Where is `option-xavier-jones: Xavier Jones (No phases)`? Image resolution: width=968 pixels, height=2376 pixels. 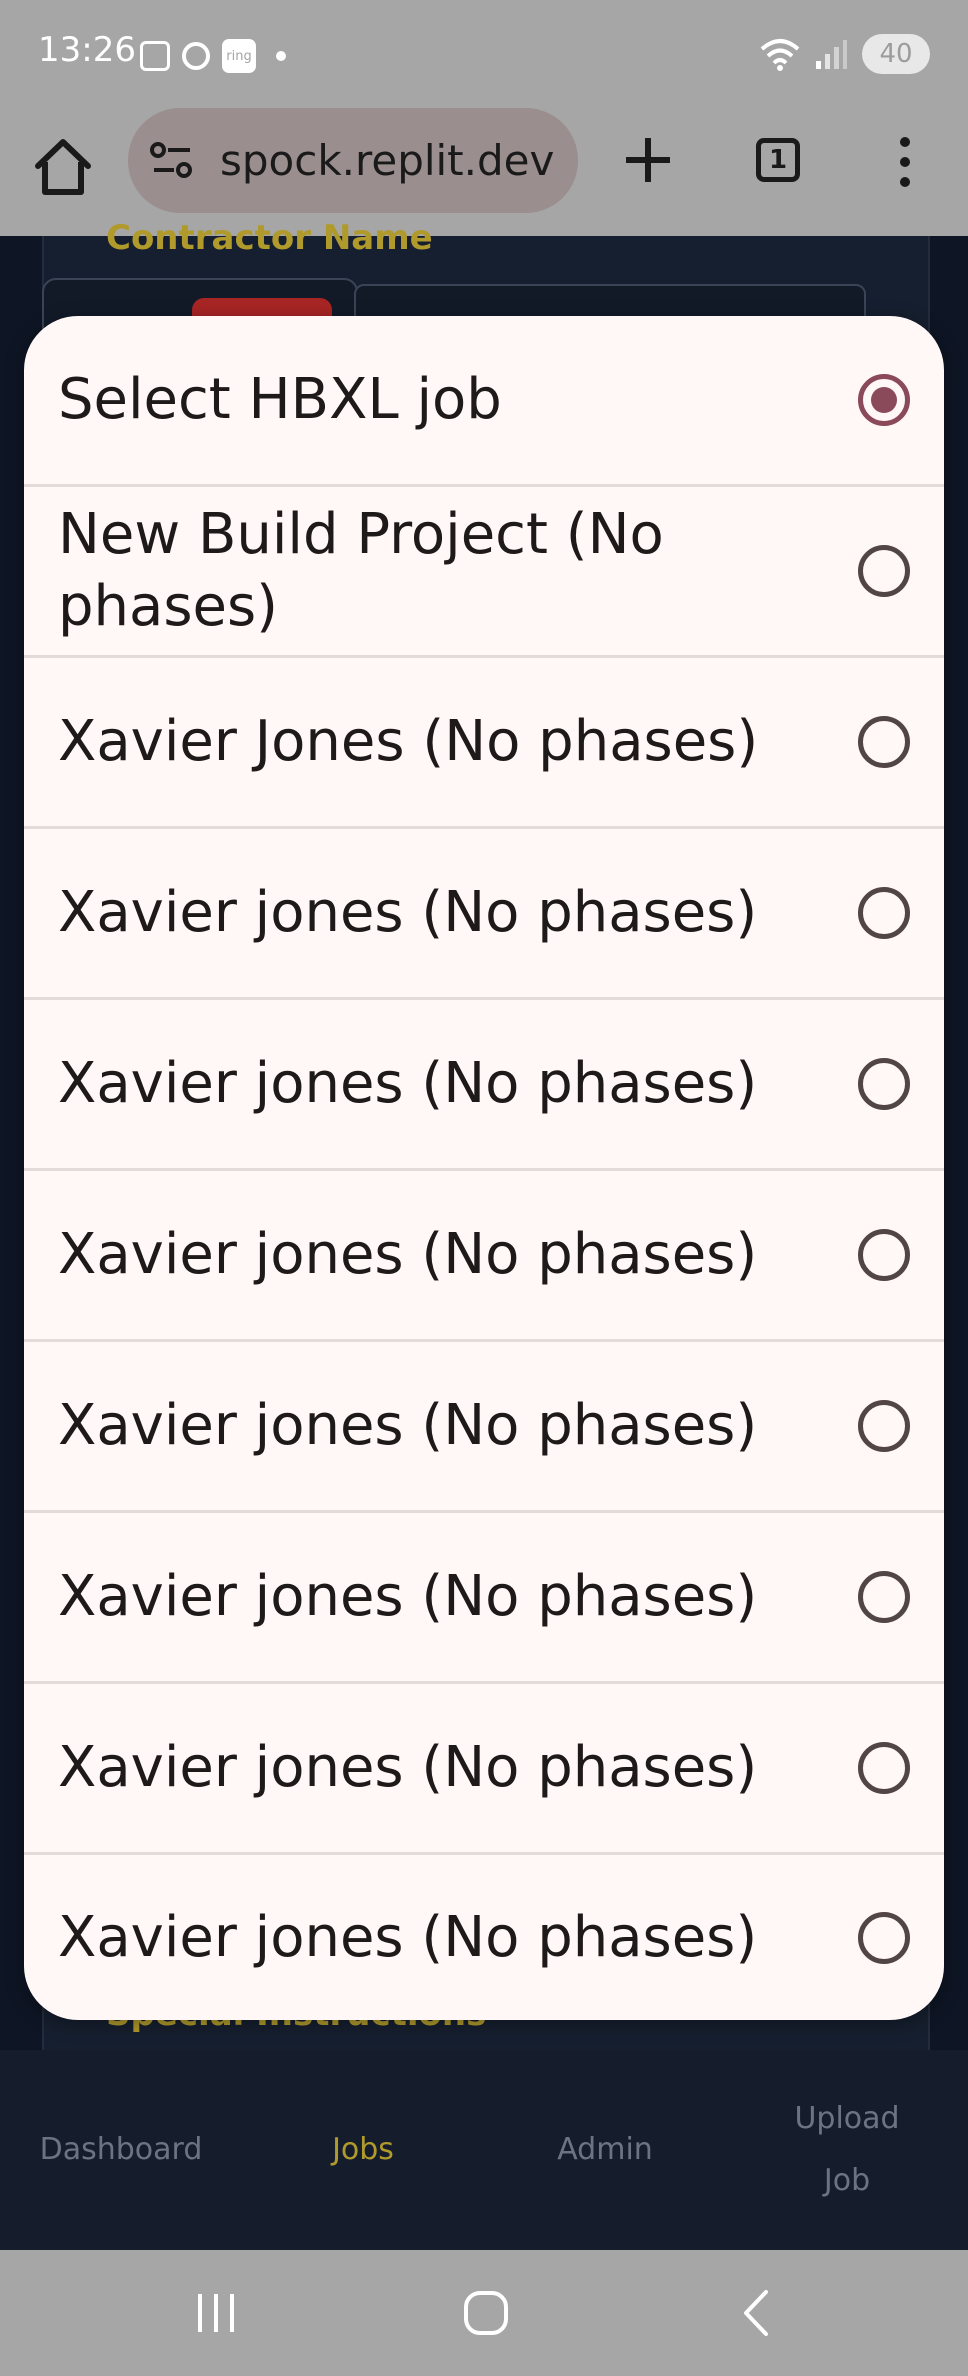 option-xavier-jones: Xavier Jones (No phases) is located at coordinates (484, 743).